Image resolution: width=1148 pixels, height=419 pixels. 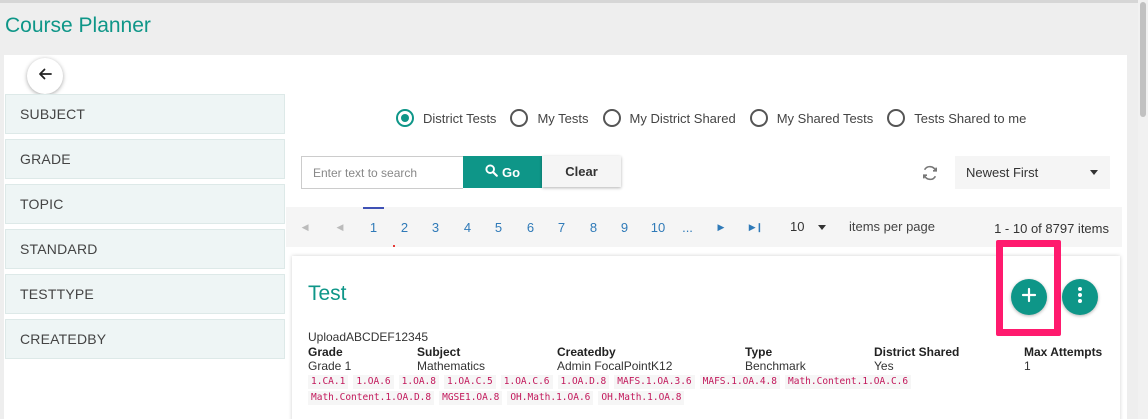 I want to click on back-button, so click(x=45, y=76).